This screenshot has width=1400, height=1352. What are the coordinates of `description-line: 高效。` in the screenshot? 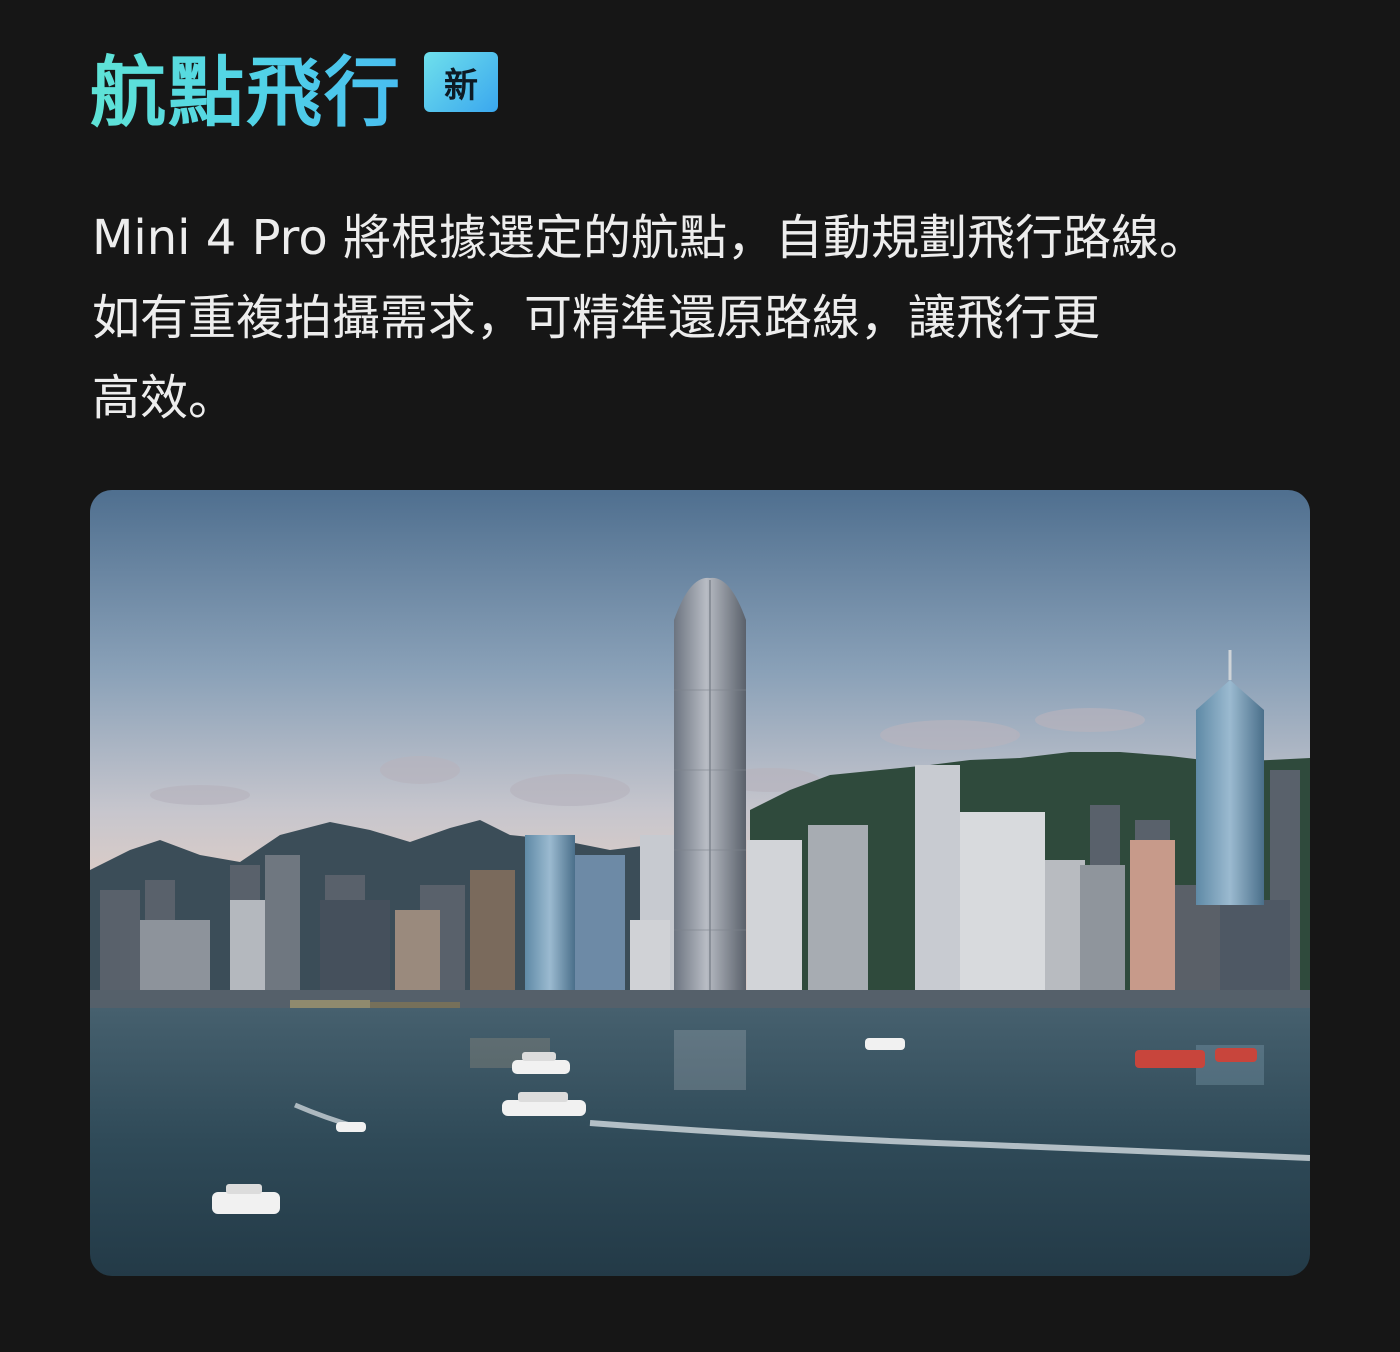 It's located at (164, 398).